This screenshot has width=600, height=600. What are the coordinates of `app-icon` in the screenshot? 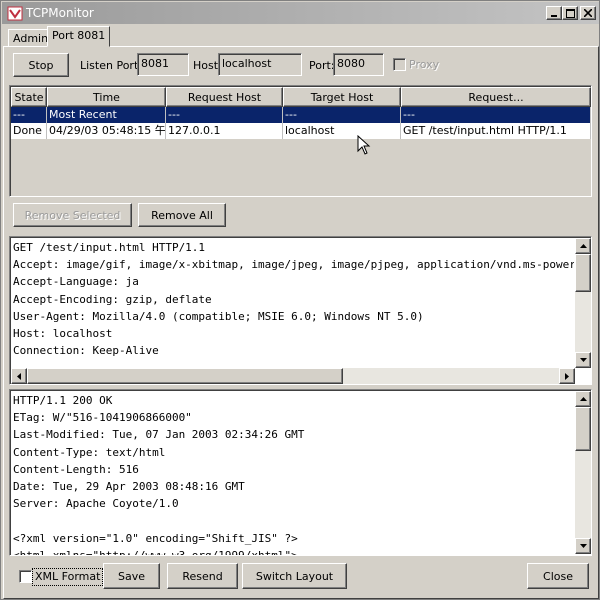 It's located at (15, 13).